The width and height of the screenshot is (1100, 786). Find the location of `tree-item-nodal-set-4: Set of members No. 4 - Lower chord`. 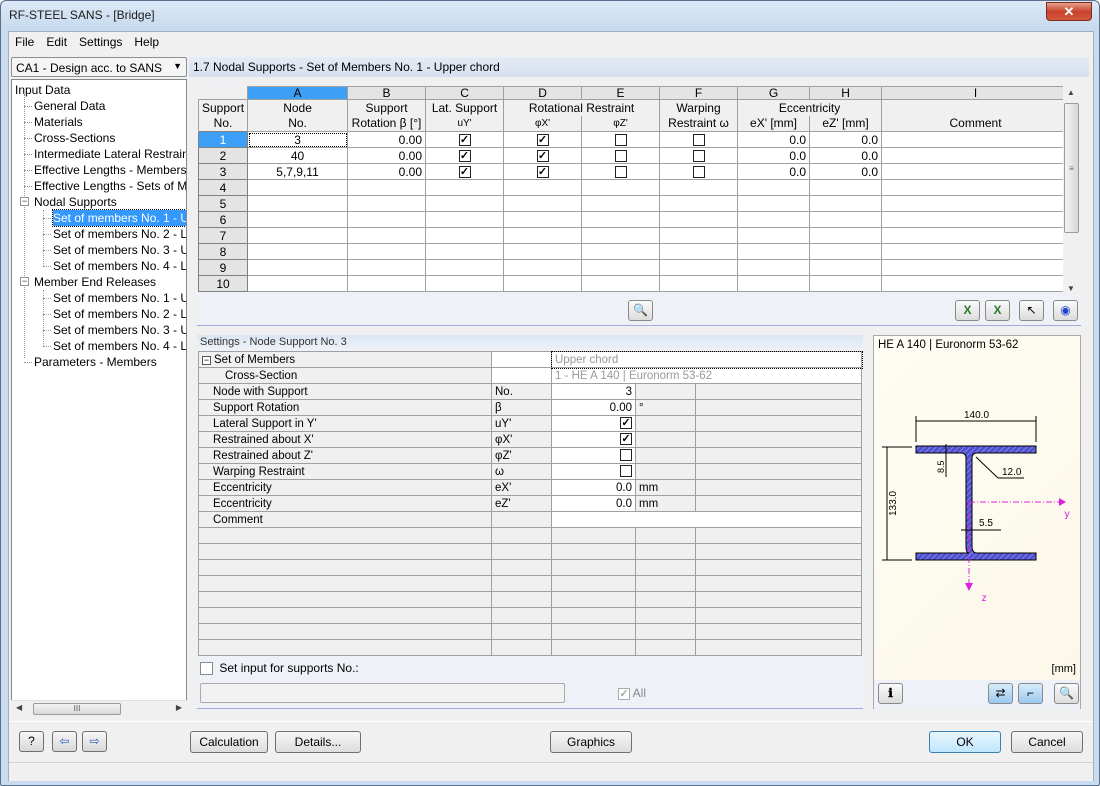

tree-item-nodal-set-4: Set of members No. 4 - Lower chord is located at coordinates (119, 266).